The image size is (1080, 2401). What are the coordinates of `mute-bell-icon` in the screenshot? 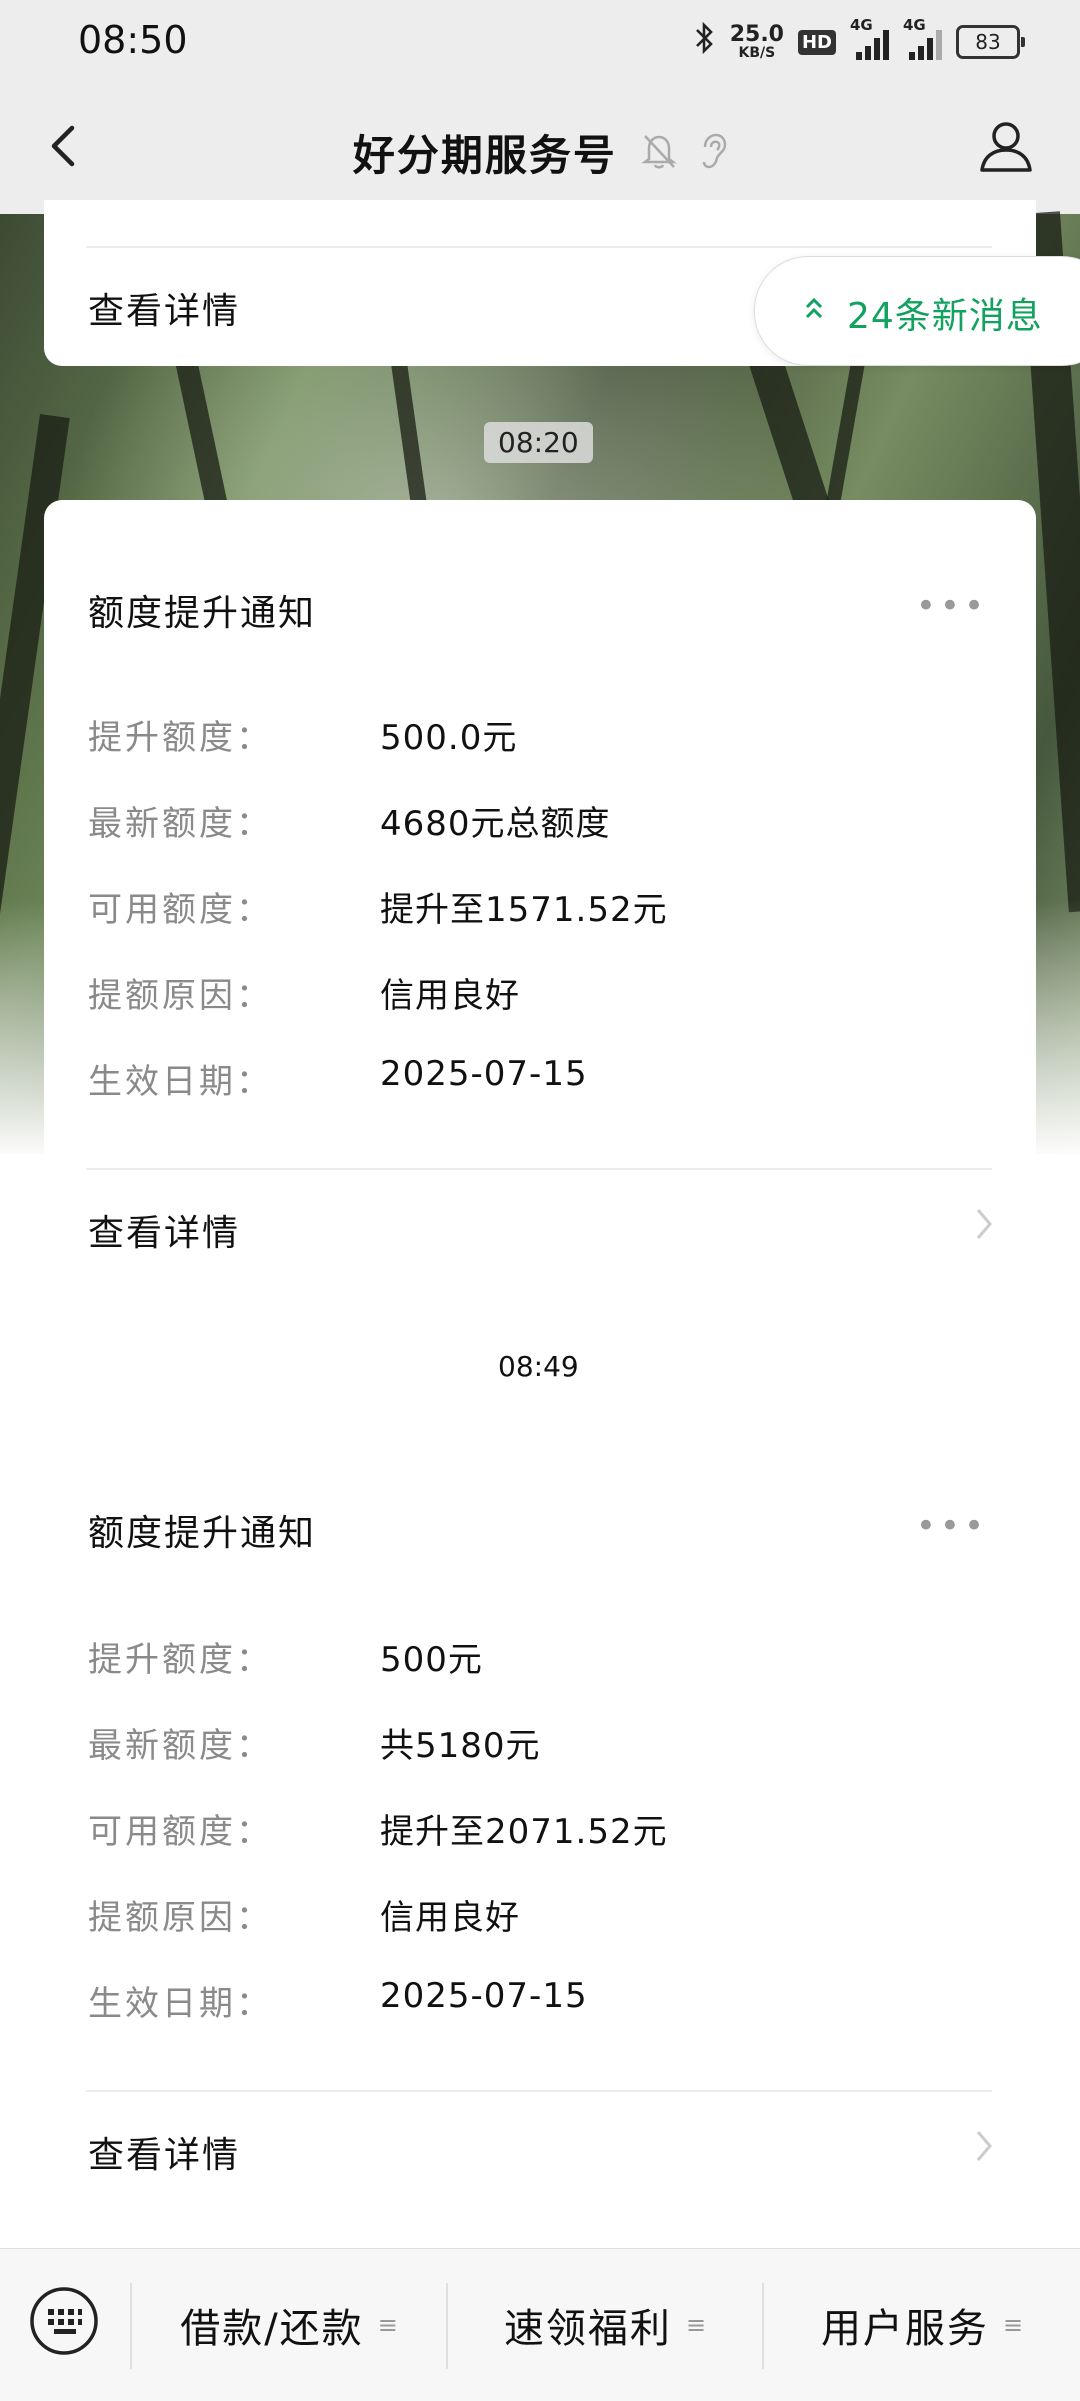 It's located at (659, 153).